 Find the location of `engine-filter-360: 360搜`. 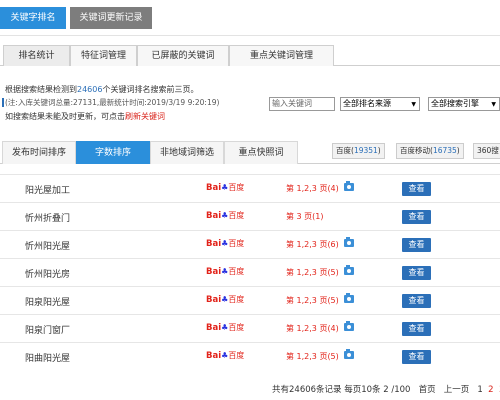

engine-filter-360: 360搜 is located at coordinates (486, 151).